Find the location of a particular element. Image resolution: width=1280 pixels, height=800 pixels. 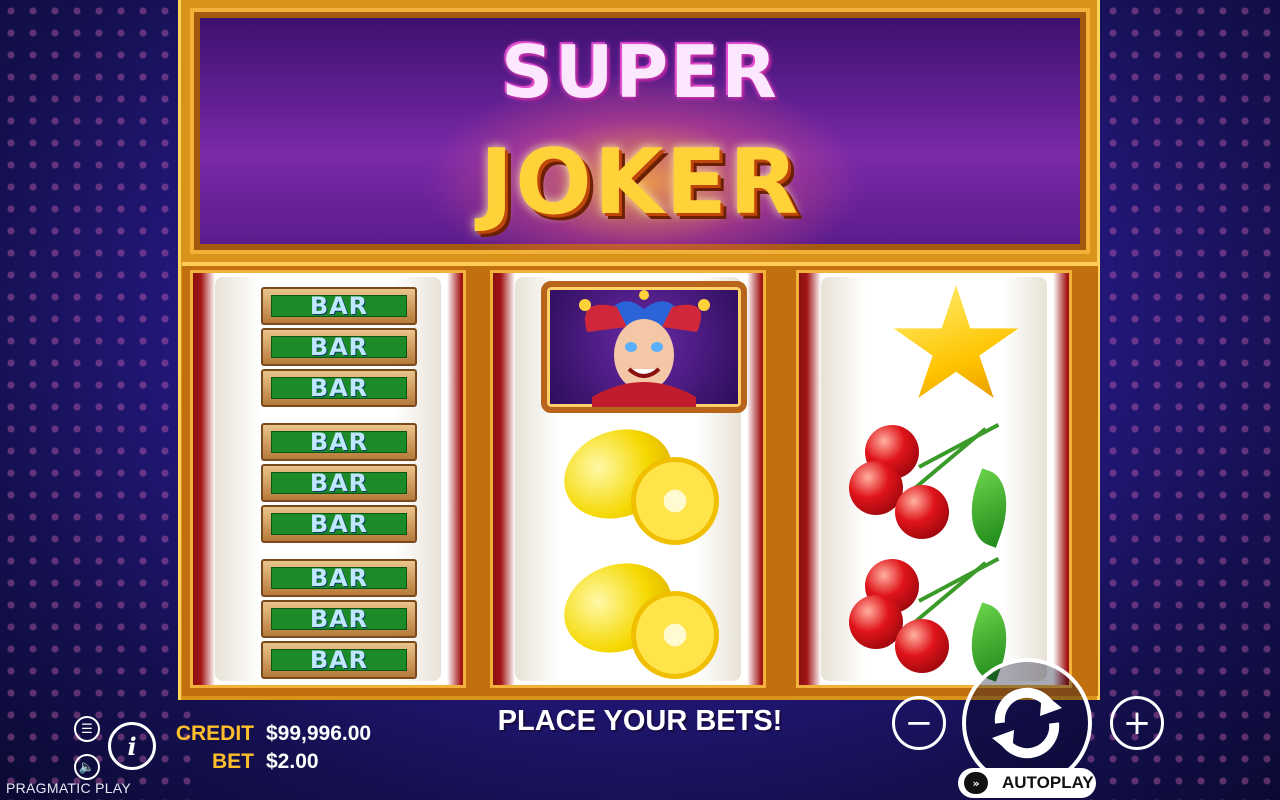

credit-label: CREDIT is located at coordinates (214, 733).